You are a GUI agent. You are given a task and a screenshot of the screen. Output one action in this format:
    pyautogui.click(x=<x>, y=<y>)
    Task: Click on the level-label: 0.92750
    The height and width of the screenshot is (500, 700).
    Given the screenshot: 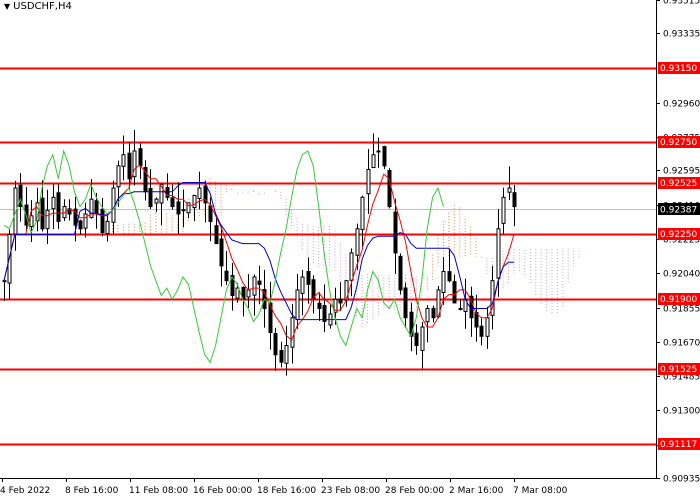 What is the action you would take?
    pyautogui.click(x=678, y=143)
    